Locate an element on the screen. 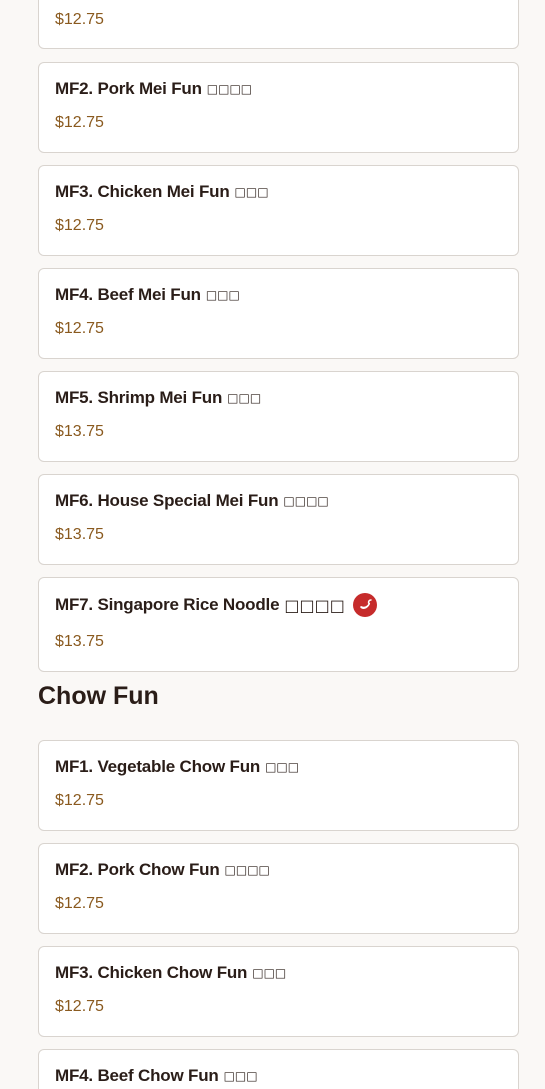 This screenshot has height=1089, width=545. menu-item-card: MF4. Beef Chow Fun □□□ is located at coordinates (278, 1069).